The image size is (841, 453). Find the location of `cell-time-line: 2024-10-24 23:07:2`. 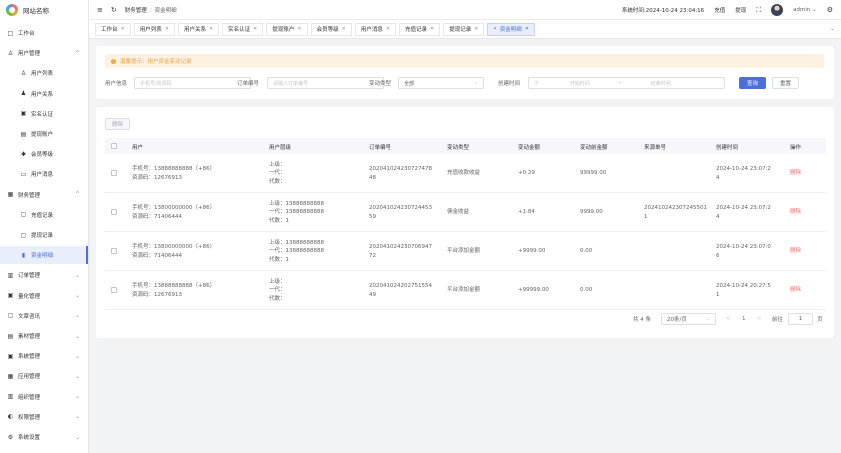

cell-time-line: 2024-10-24 23:07:2 is located at coordinates (743, 169).